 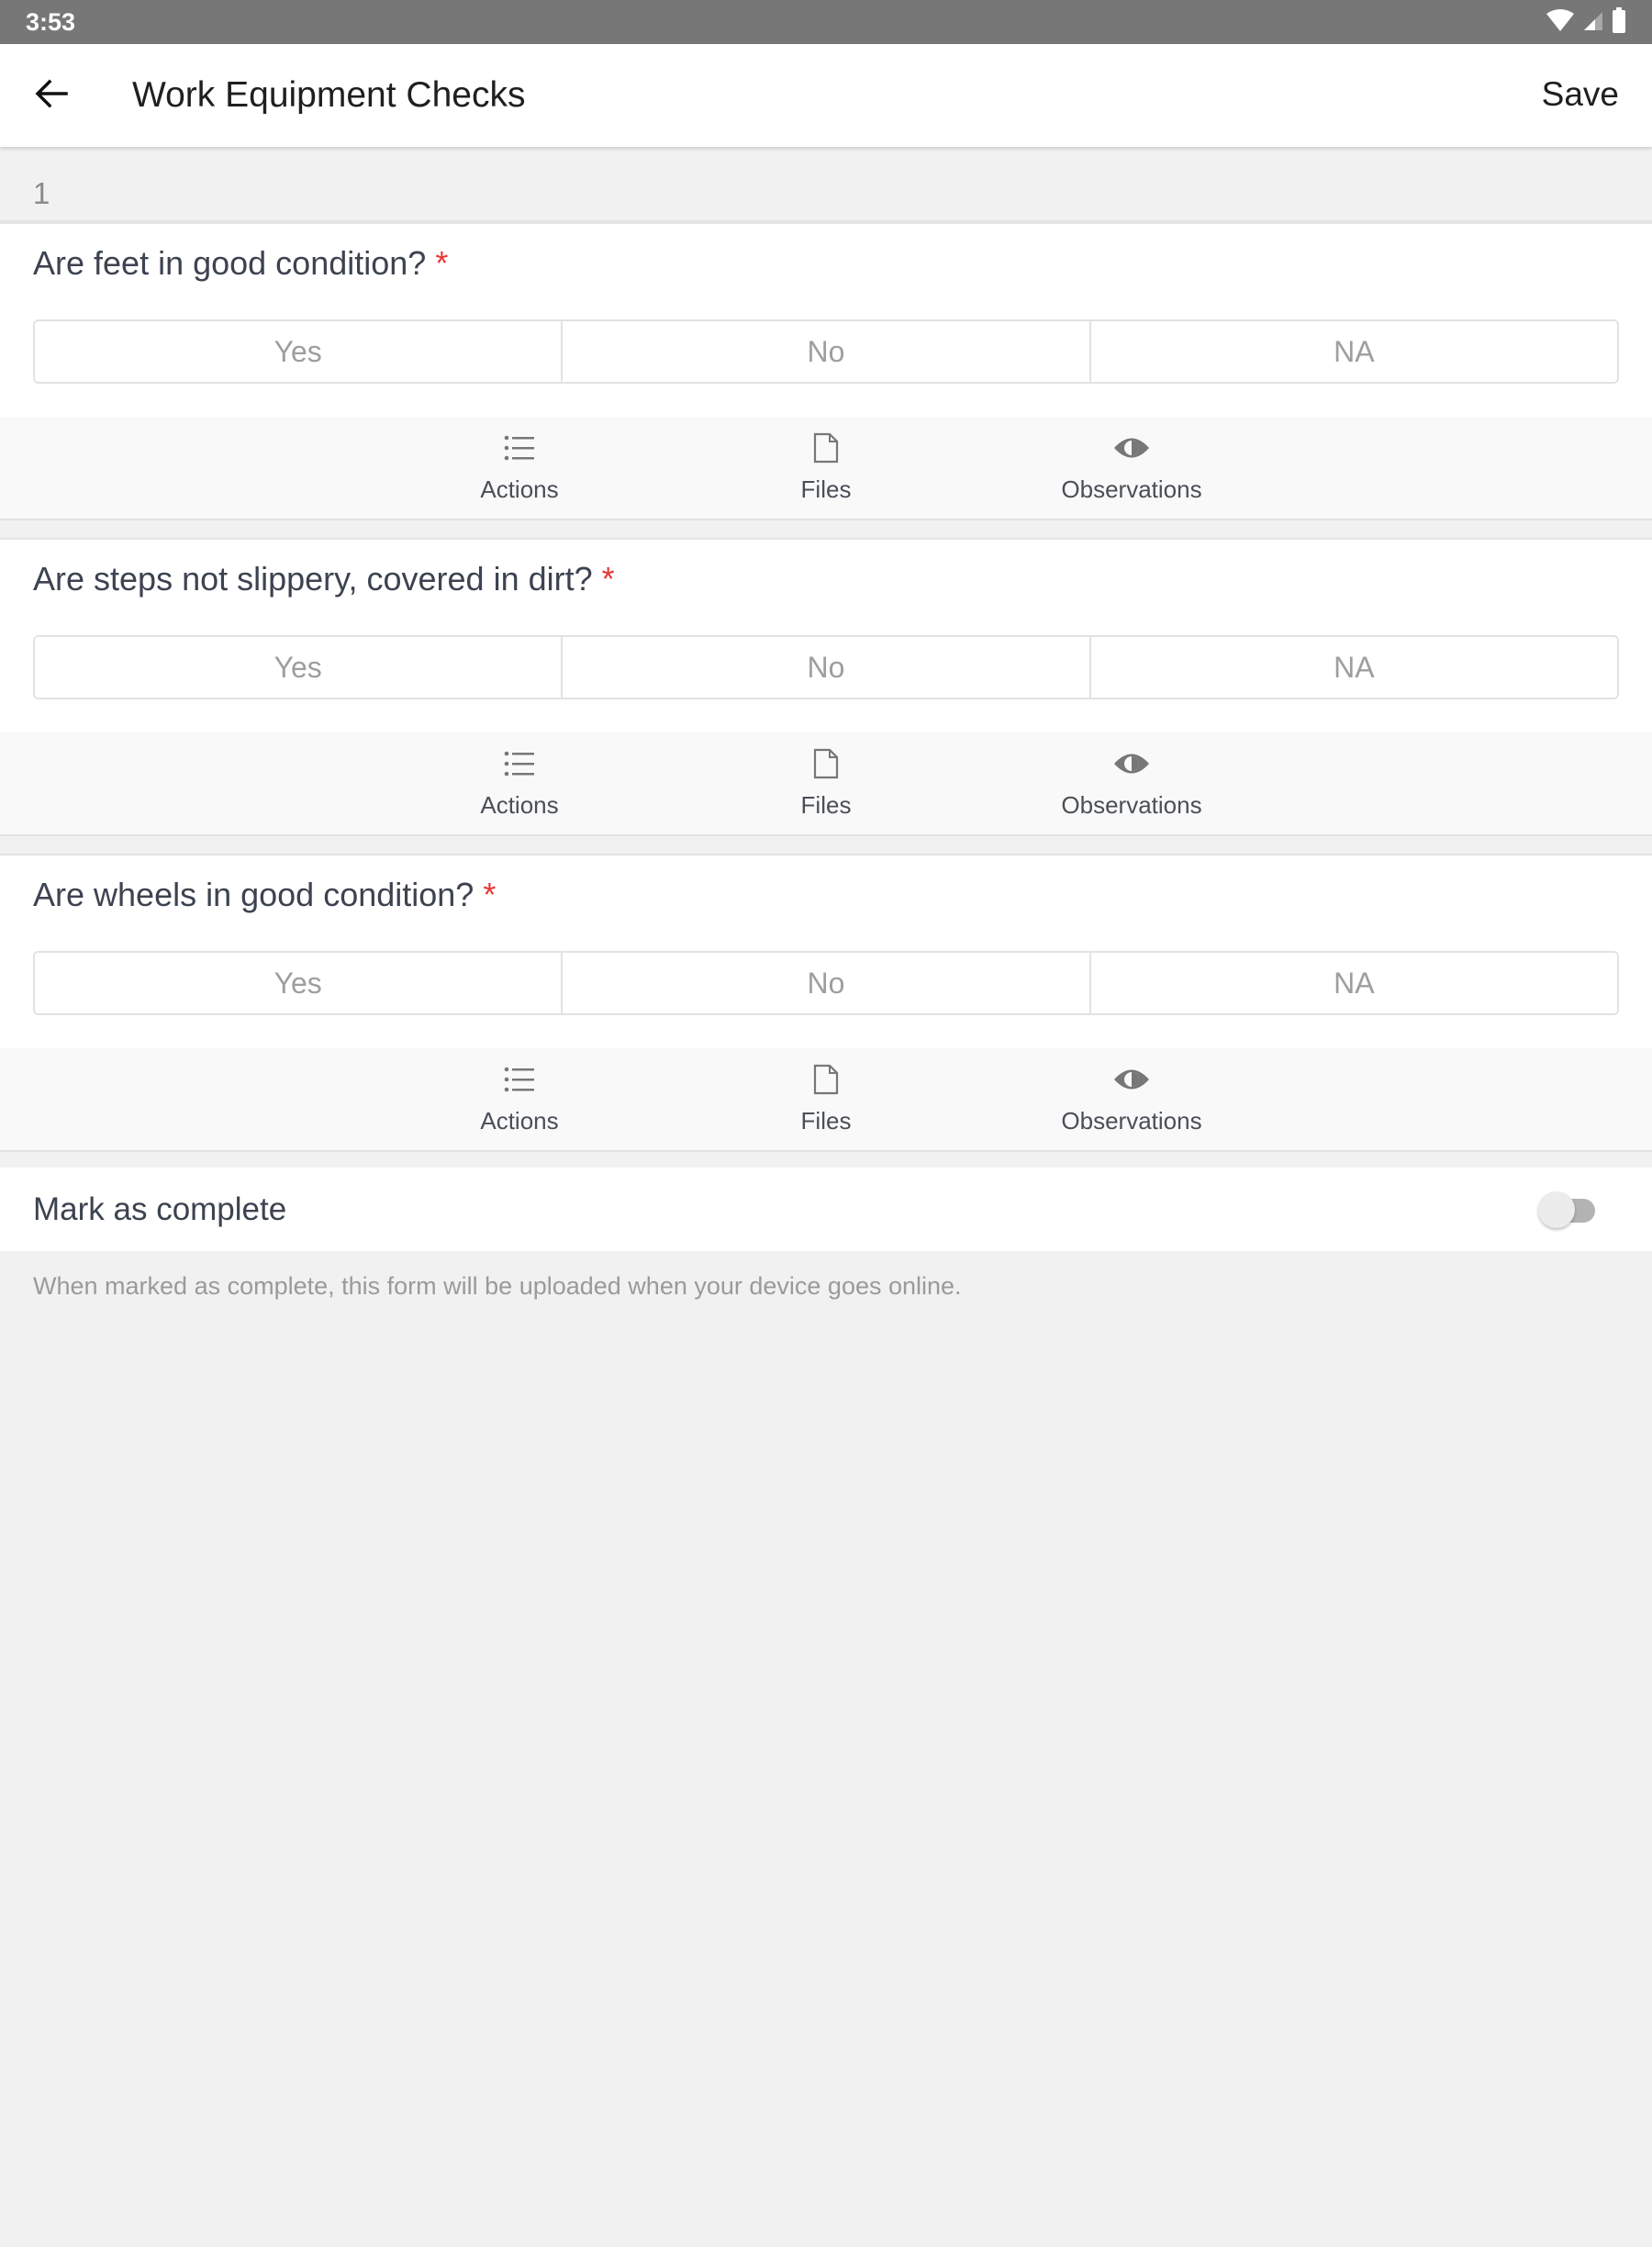 I want to click on back-button, so click(x=52, y=95).